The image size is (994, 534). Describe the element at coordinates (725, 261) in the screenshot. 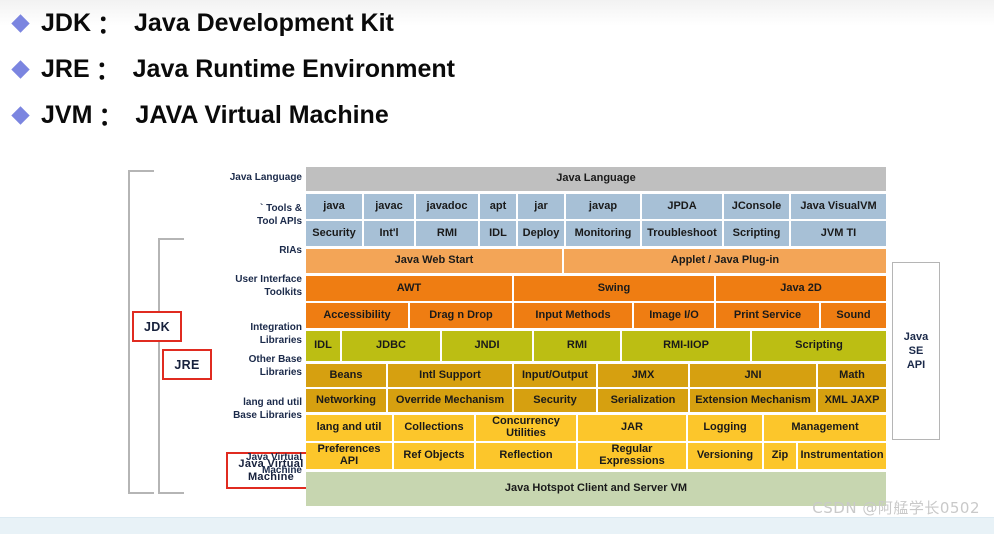

I see `layer-cell: Applet / Java Plug-in` at that location.